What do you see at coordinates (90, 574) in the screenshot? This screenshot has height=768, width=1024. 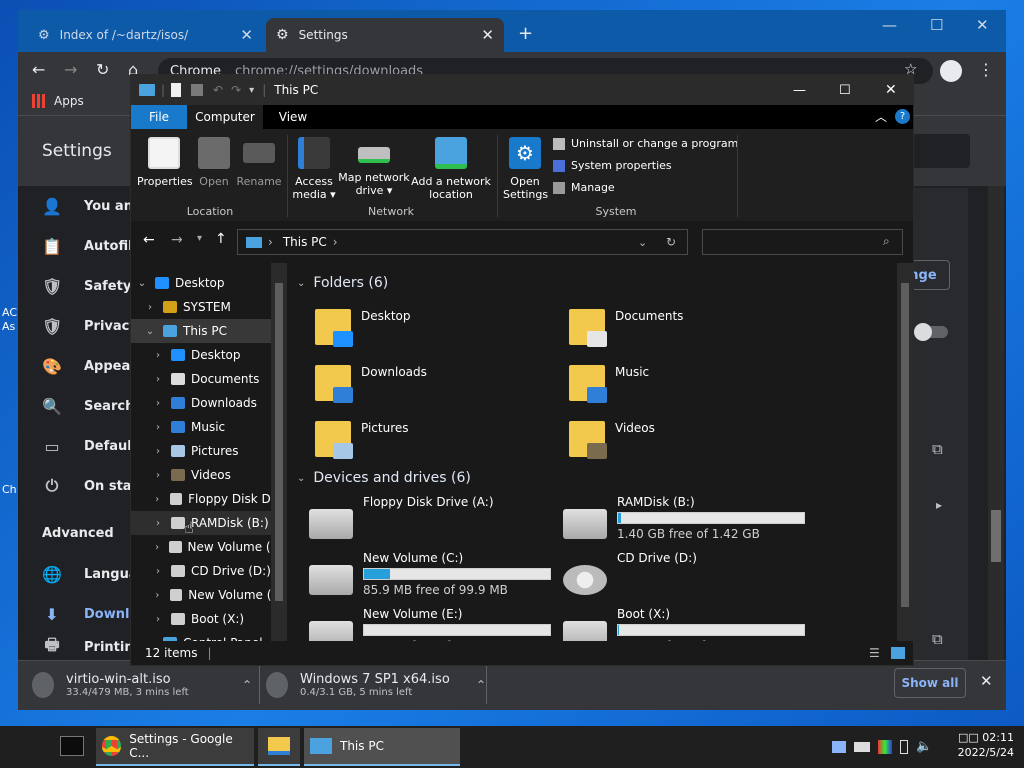 I see `sidebar-item-languages: 🌐 Langua` at bounding box center [90, 574].